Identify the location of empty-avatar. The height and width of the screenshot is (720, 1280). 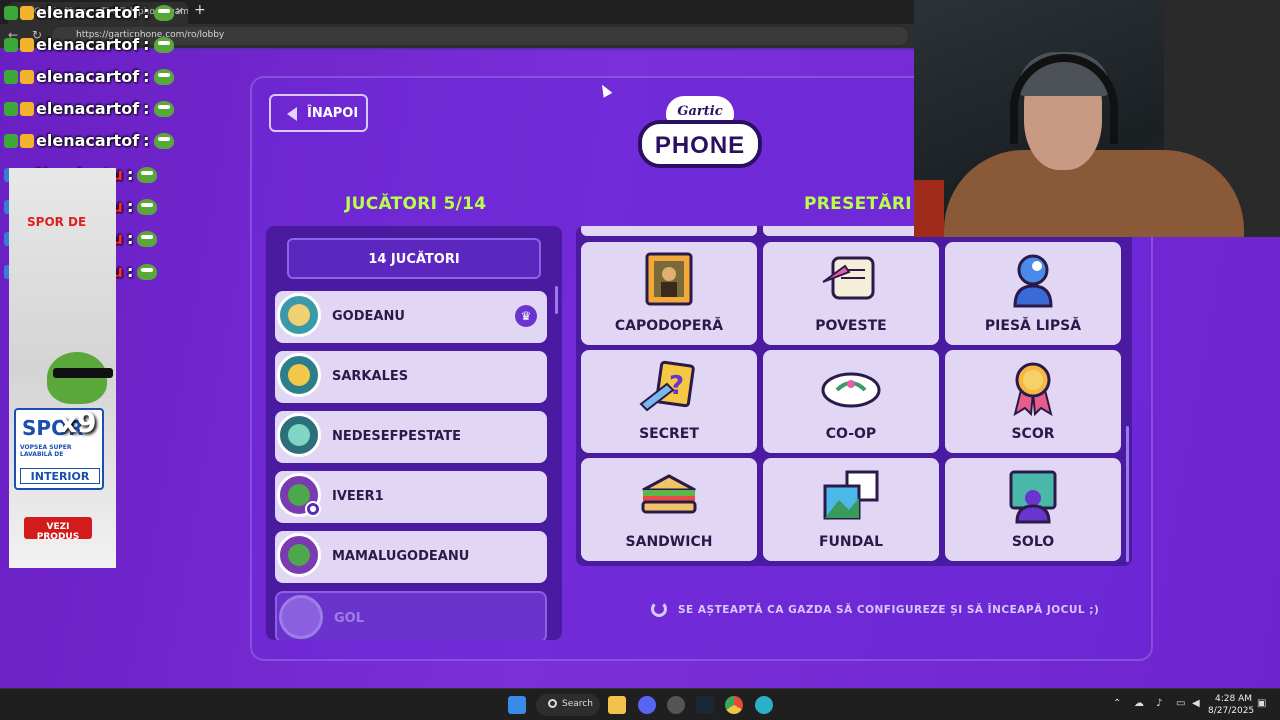
(301, 617).